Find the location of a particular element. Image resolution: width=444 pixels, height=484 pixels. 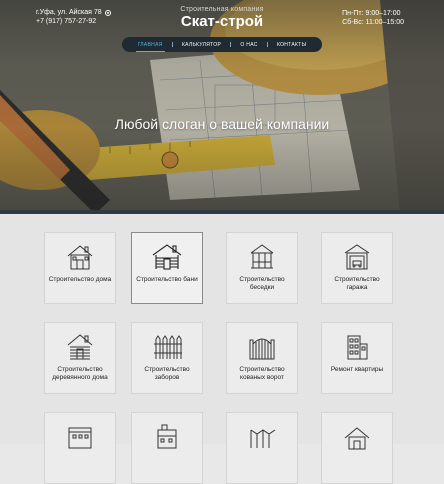

nav-item-about: О НАС is located at coordinates (248, 45).